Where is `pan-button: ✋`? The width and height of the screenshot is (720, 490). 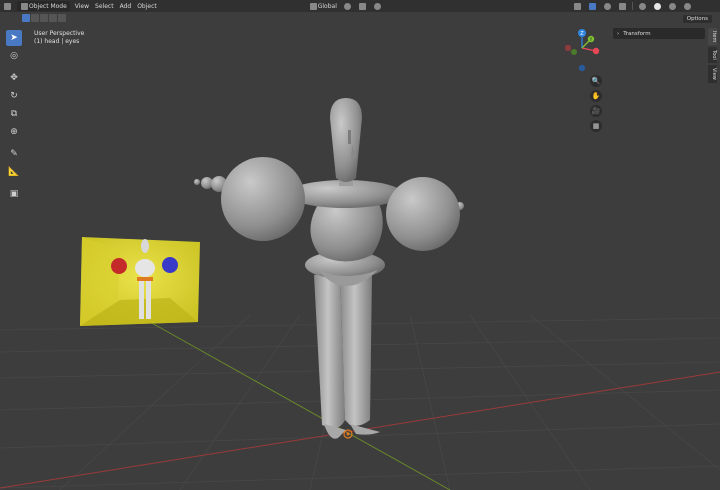 pan-button: ✋ is located at coordinates (596, 96).